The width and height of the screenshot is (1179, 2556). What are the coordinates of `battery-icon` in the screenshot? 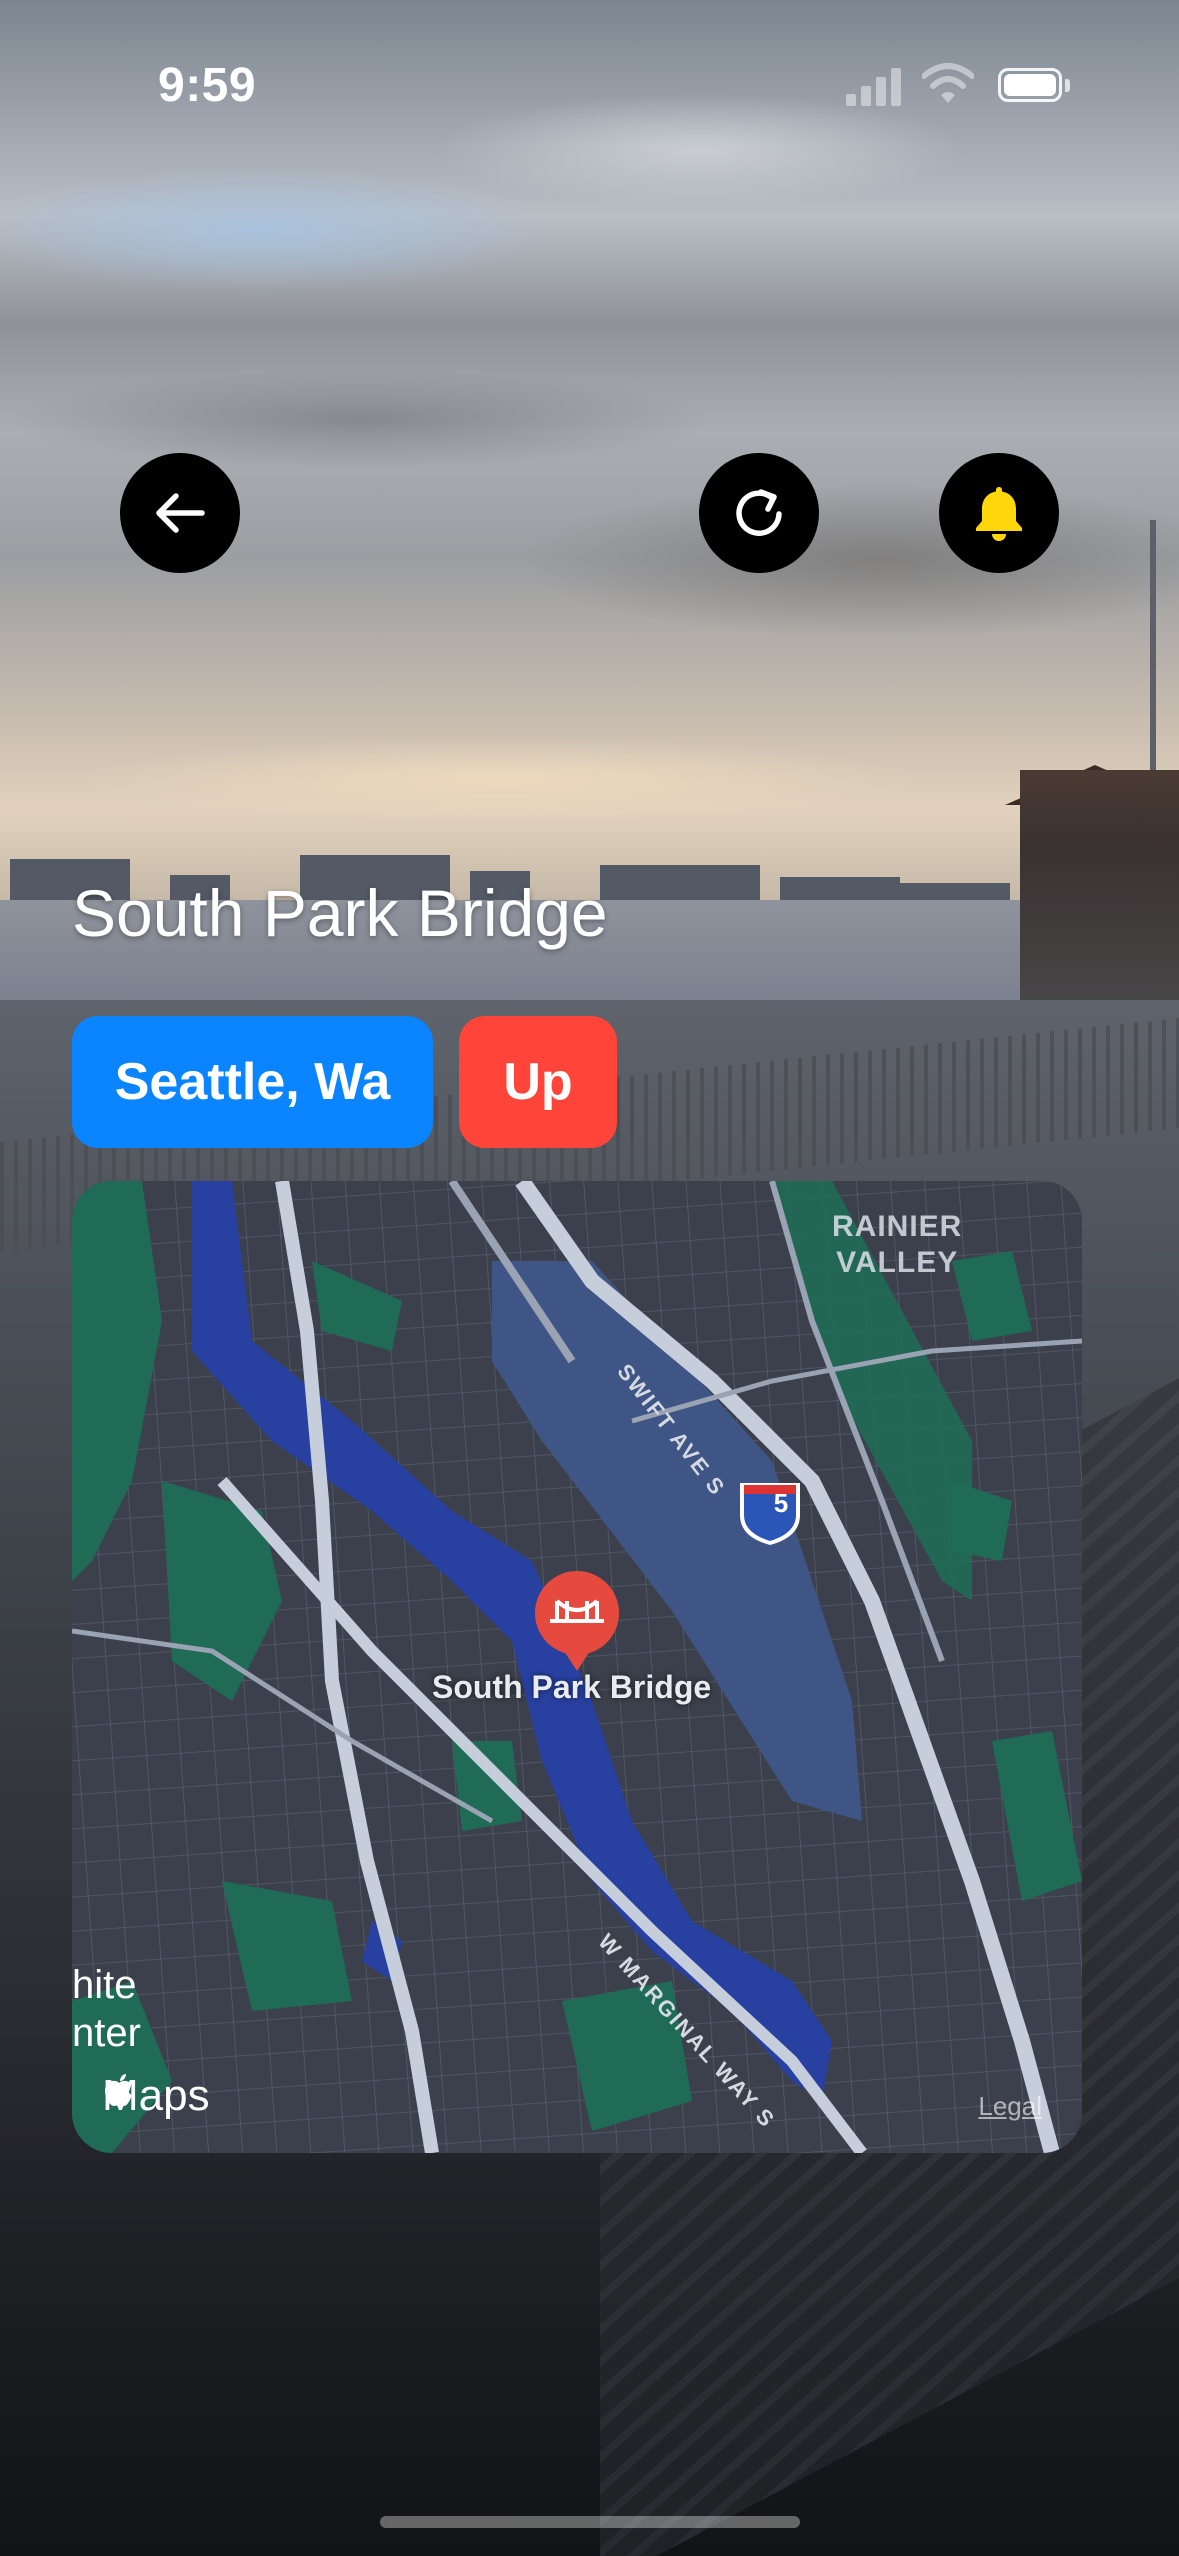 It's located at (1034, 86).